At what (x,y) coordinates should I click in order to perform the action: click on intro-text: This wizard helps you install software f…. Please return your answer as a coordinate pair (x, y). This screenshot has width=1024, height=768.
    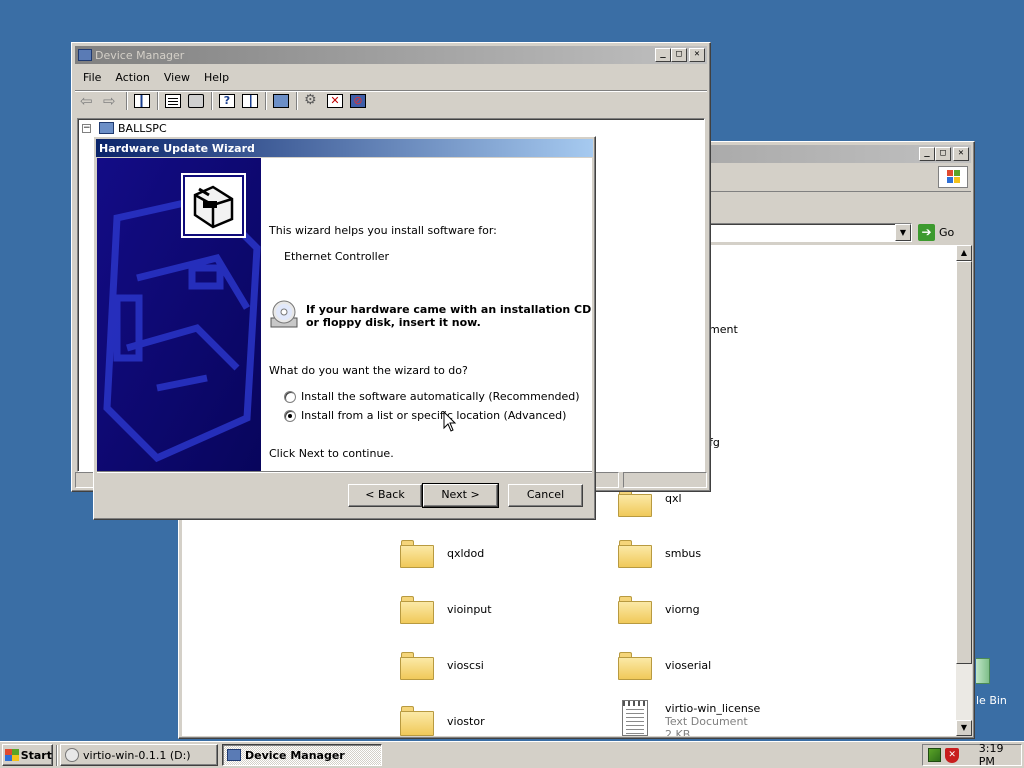
    Looking at the image, I should click on (383, 230).